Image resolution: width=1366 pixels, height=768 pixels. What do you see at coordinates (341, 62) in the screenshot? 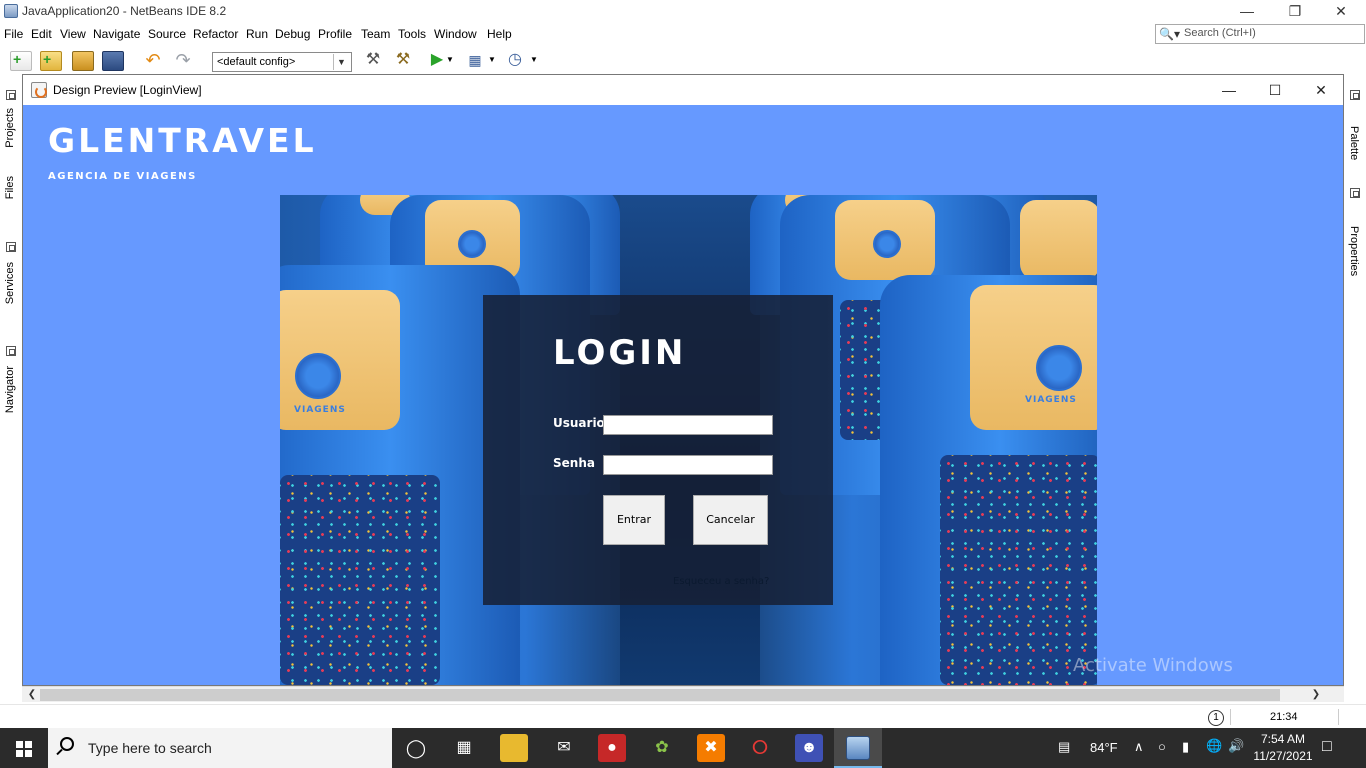
I see `chevron-down-icon: ▼` at bounding box center [341, 62].